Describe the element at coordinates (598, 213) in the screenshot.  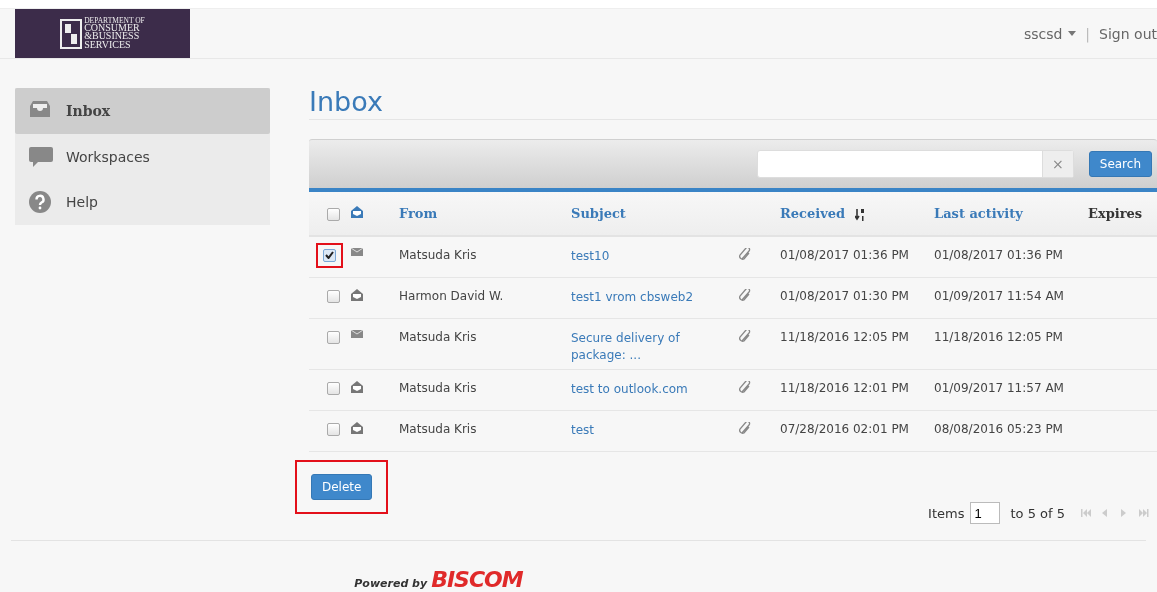
I see `column-header: Subject` at that location.